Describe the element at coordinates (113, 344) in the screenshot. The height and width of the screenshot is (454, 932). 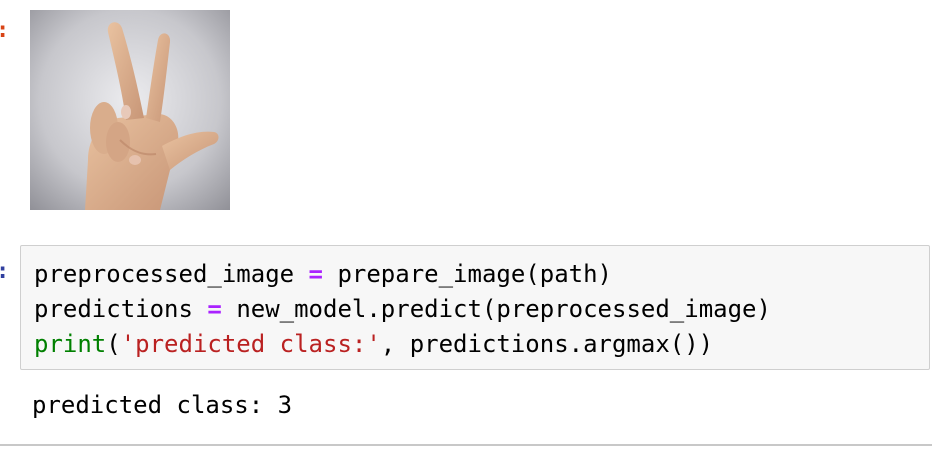
I see `open-paren: (` at that location.